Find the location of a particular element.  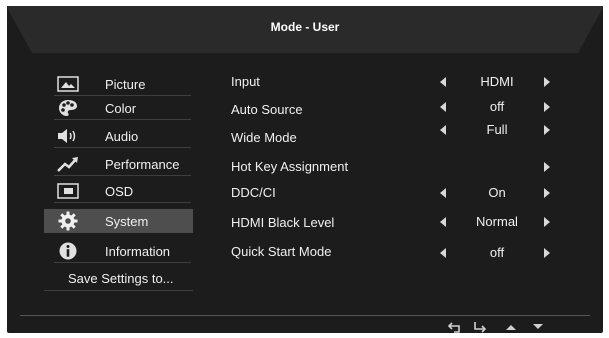

setting-label: HDMI Black Level is located at coordinates (283, 222).